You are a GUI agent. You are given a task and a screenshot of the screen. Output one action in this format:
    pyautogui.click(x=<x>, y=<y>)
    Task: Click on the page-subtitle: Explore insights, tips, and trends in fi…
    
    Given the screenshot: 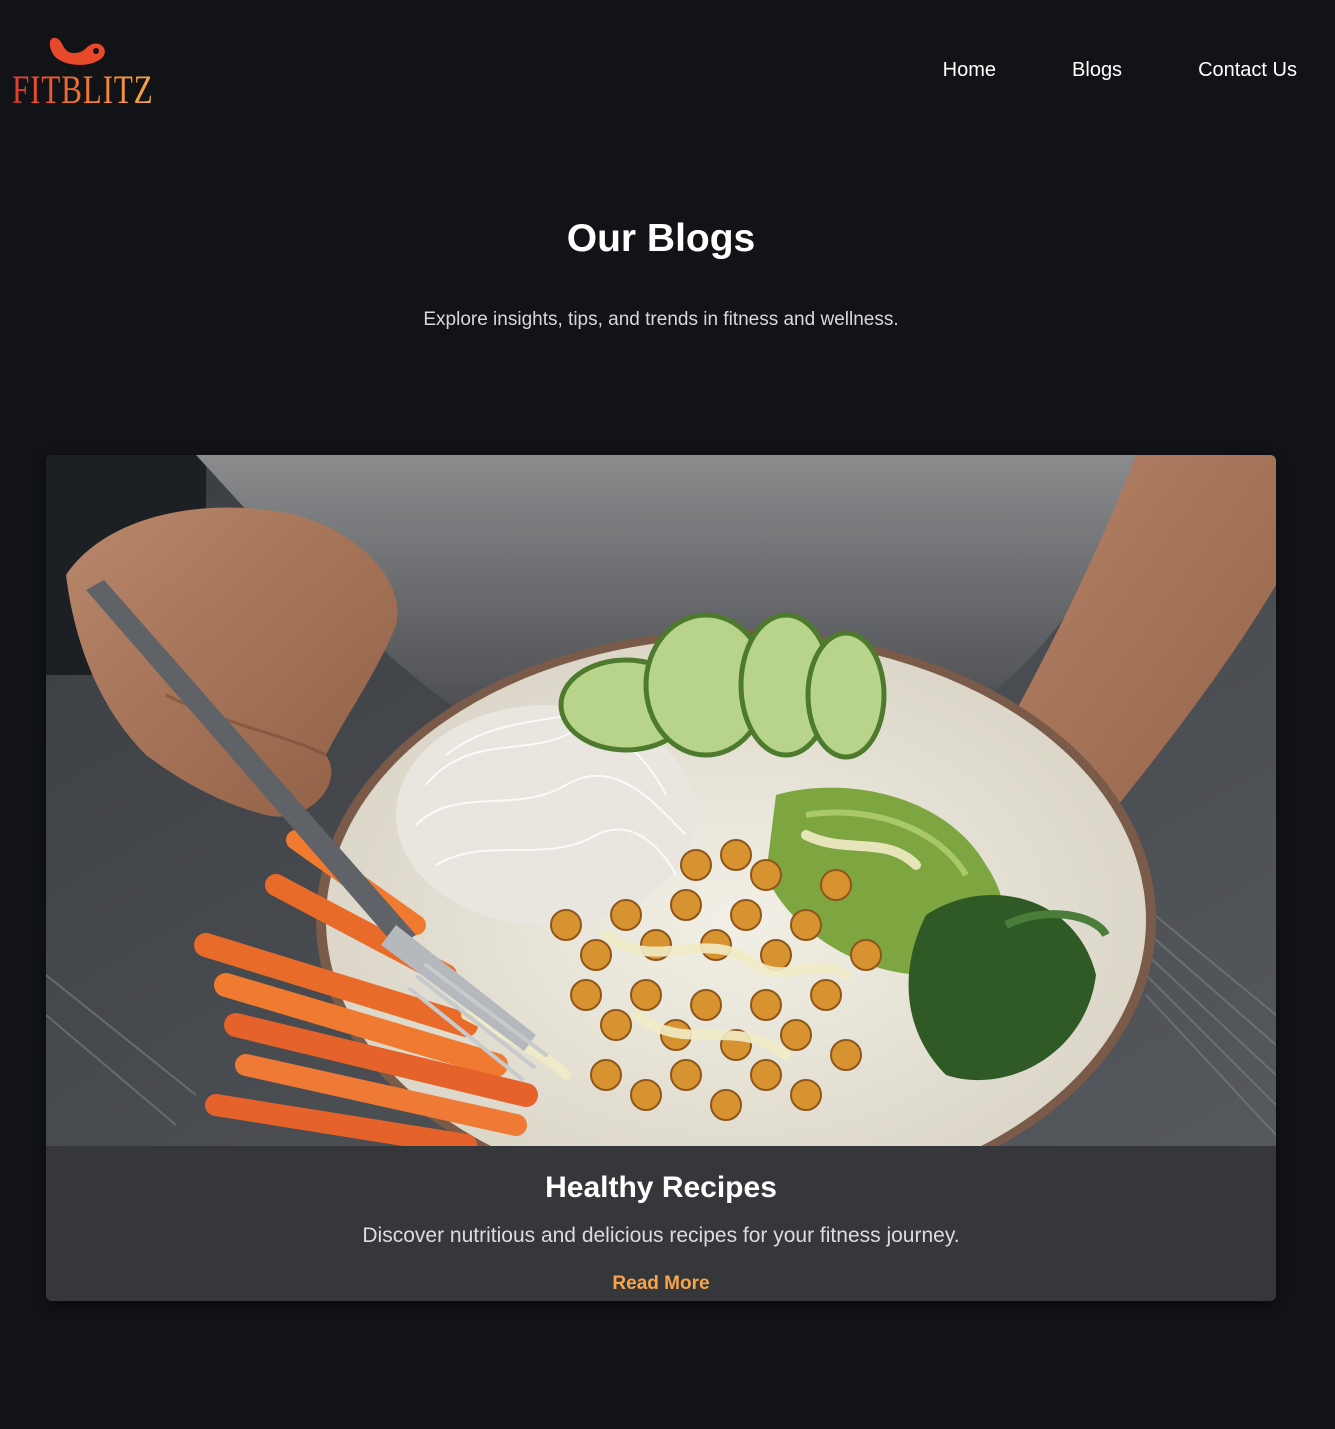 What is the action you would take?
    pyautogui.click(x=661, y=319)
    